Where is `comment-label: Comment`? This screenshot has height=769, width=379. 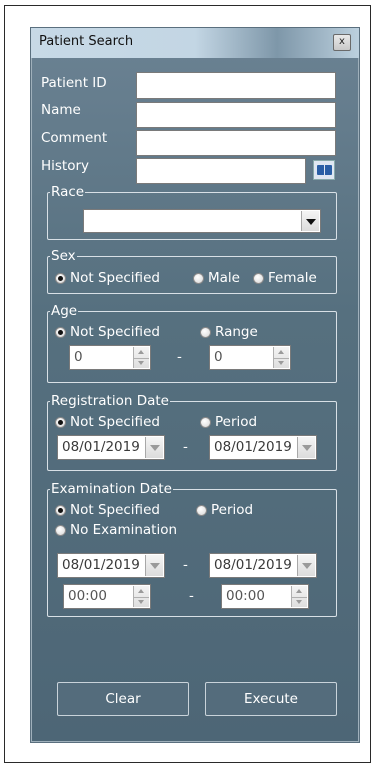 comment-label: Comment is located at coordinates (74, 138).